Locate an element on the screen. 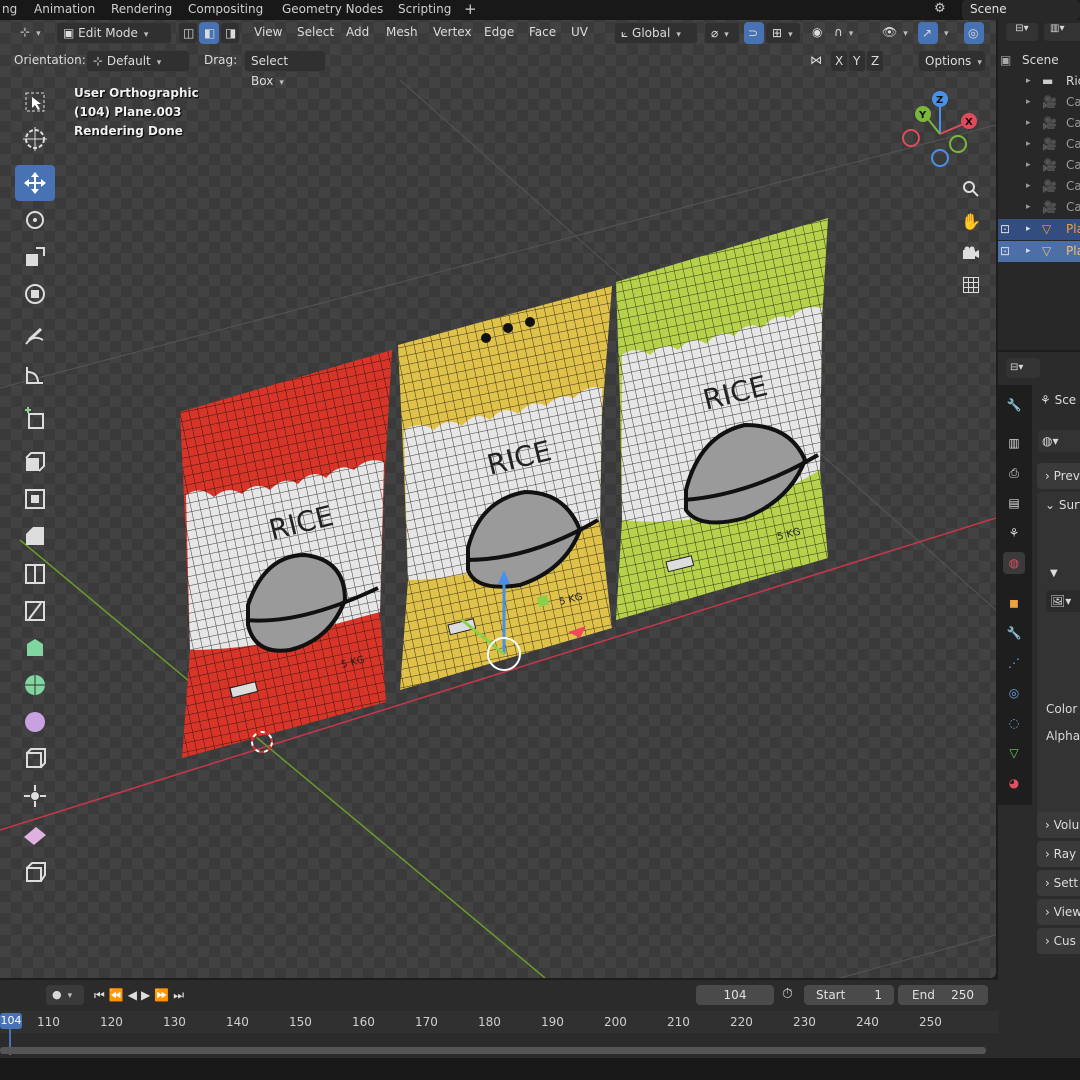 This screenshot has width=1080, height=1080. workspace-tab-animation: Animation is located at coordinates (64, 10).